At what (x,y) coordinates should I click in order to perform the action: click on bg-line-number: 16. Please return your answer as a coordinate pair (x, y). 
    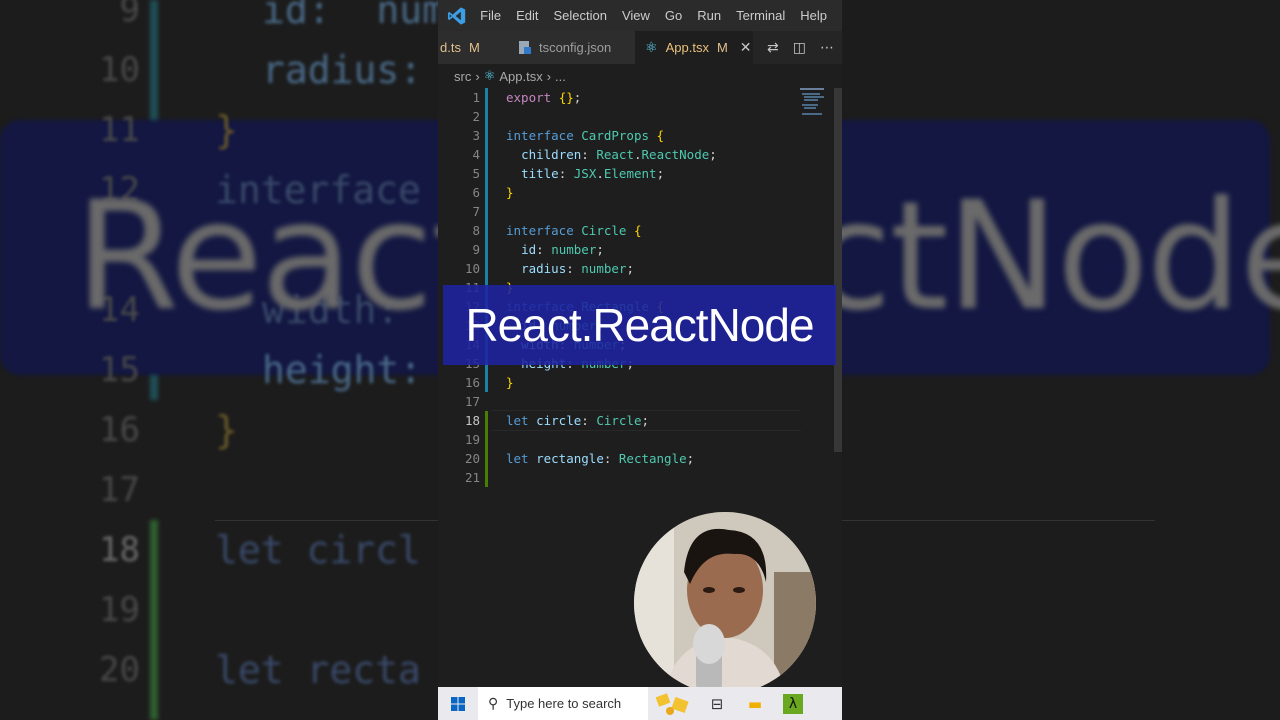
    Looking at the image, I should click on (119, 430).